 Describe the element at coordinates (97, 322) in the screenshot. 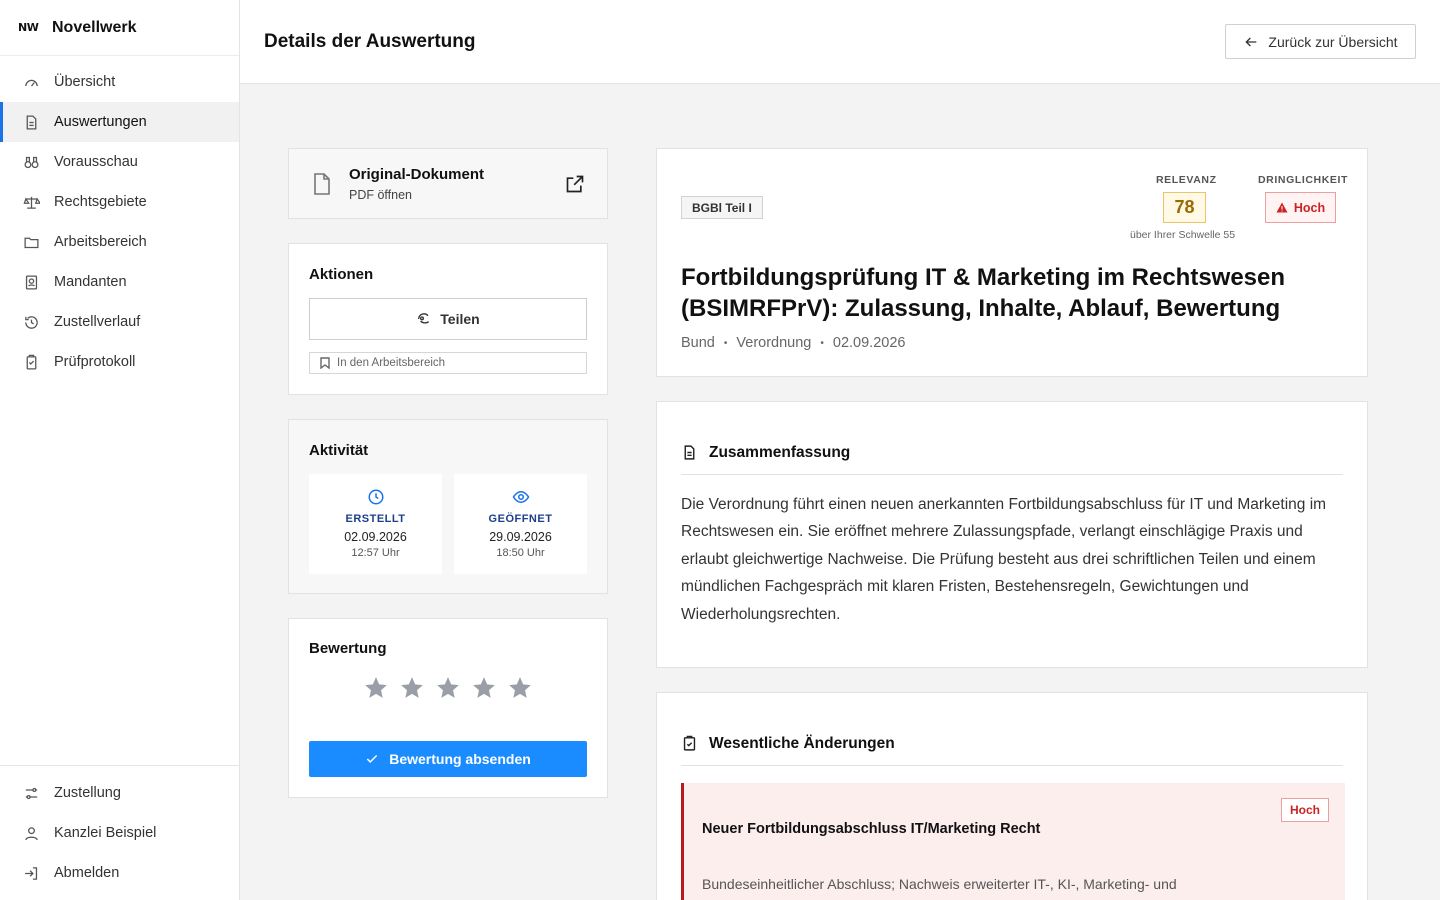

I see `sidebar-item-label: Zustellverlauf` at that location.